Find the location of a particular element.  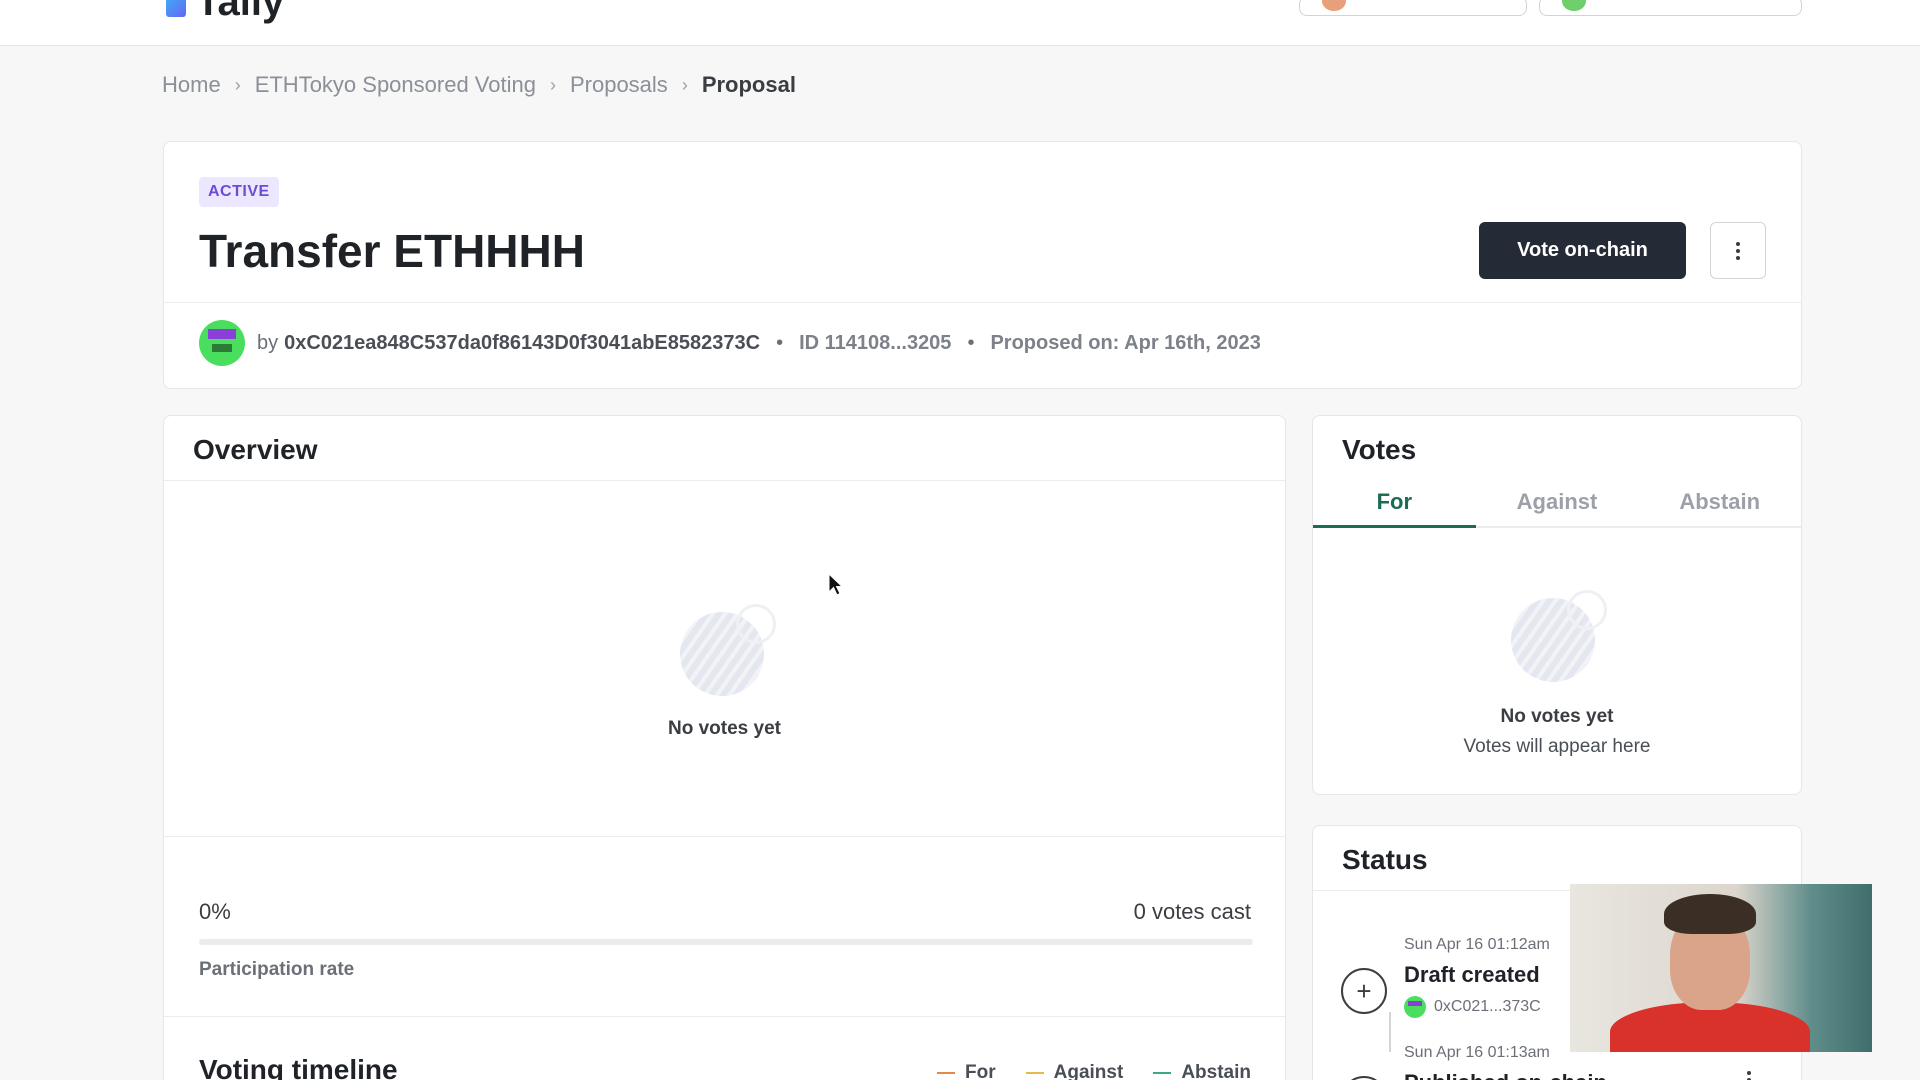

legend-label: Against is located at coordinates (1088, 1071).